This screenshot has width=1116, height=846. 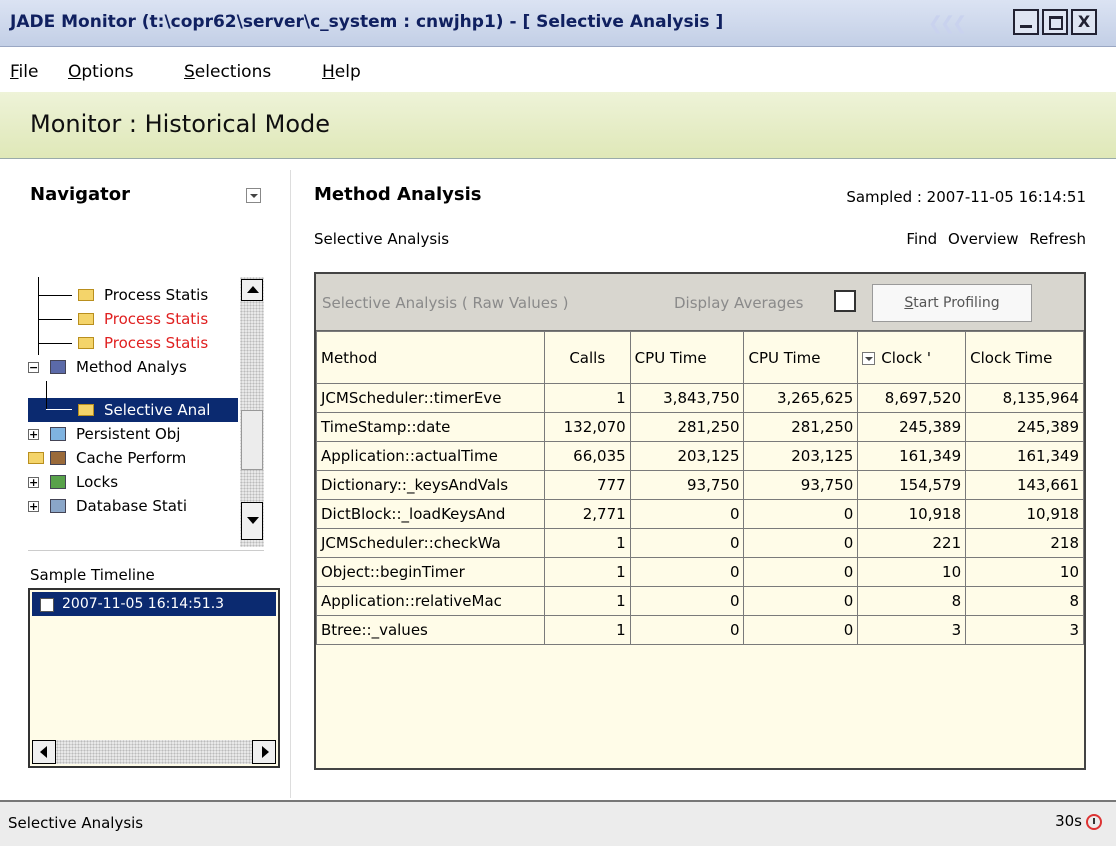 I want to click on tree-item-selective-analysis: Selective Anal, so click(x=133, y=410).